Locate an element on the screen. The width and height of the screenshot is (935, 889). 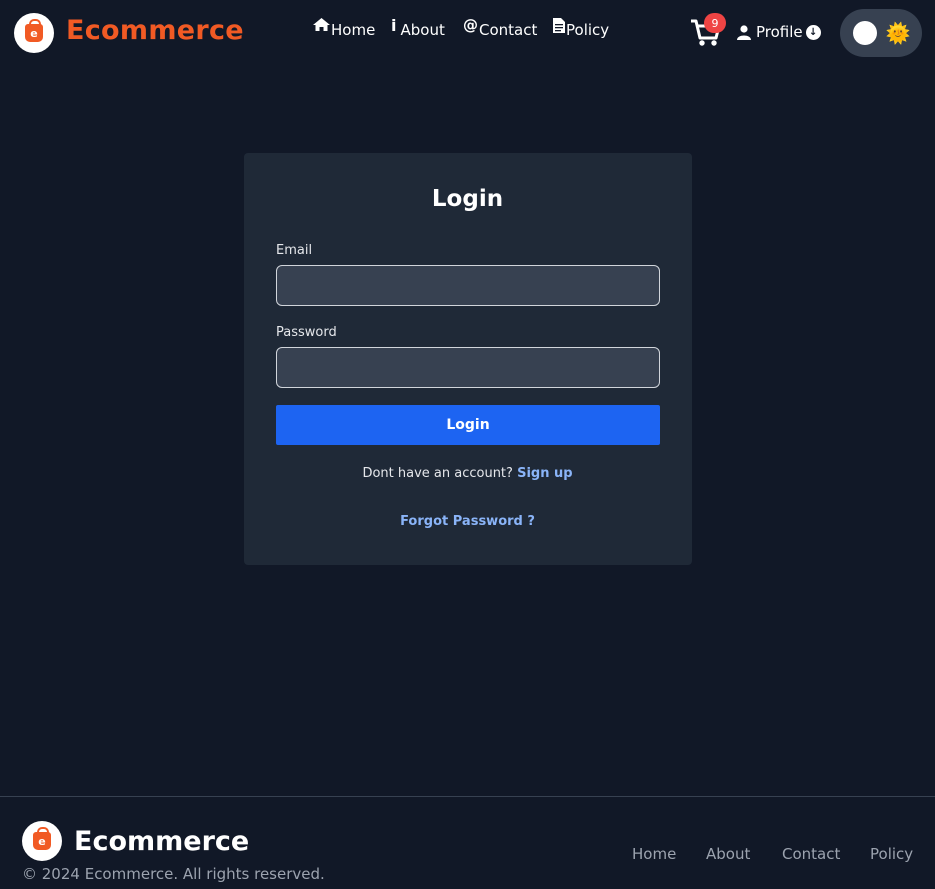
footer-brand-name: Ecommerce is located at coordinates (161, 841).